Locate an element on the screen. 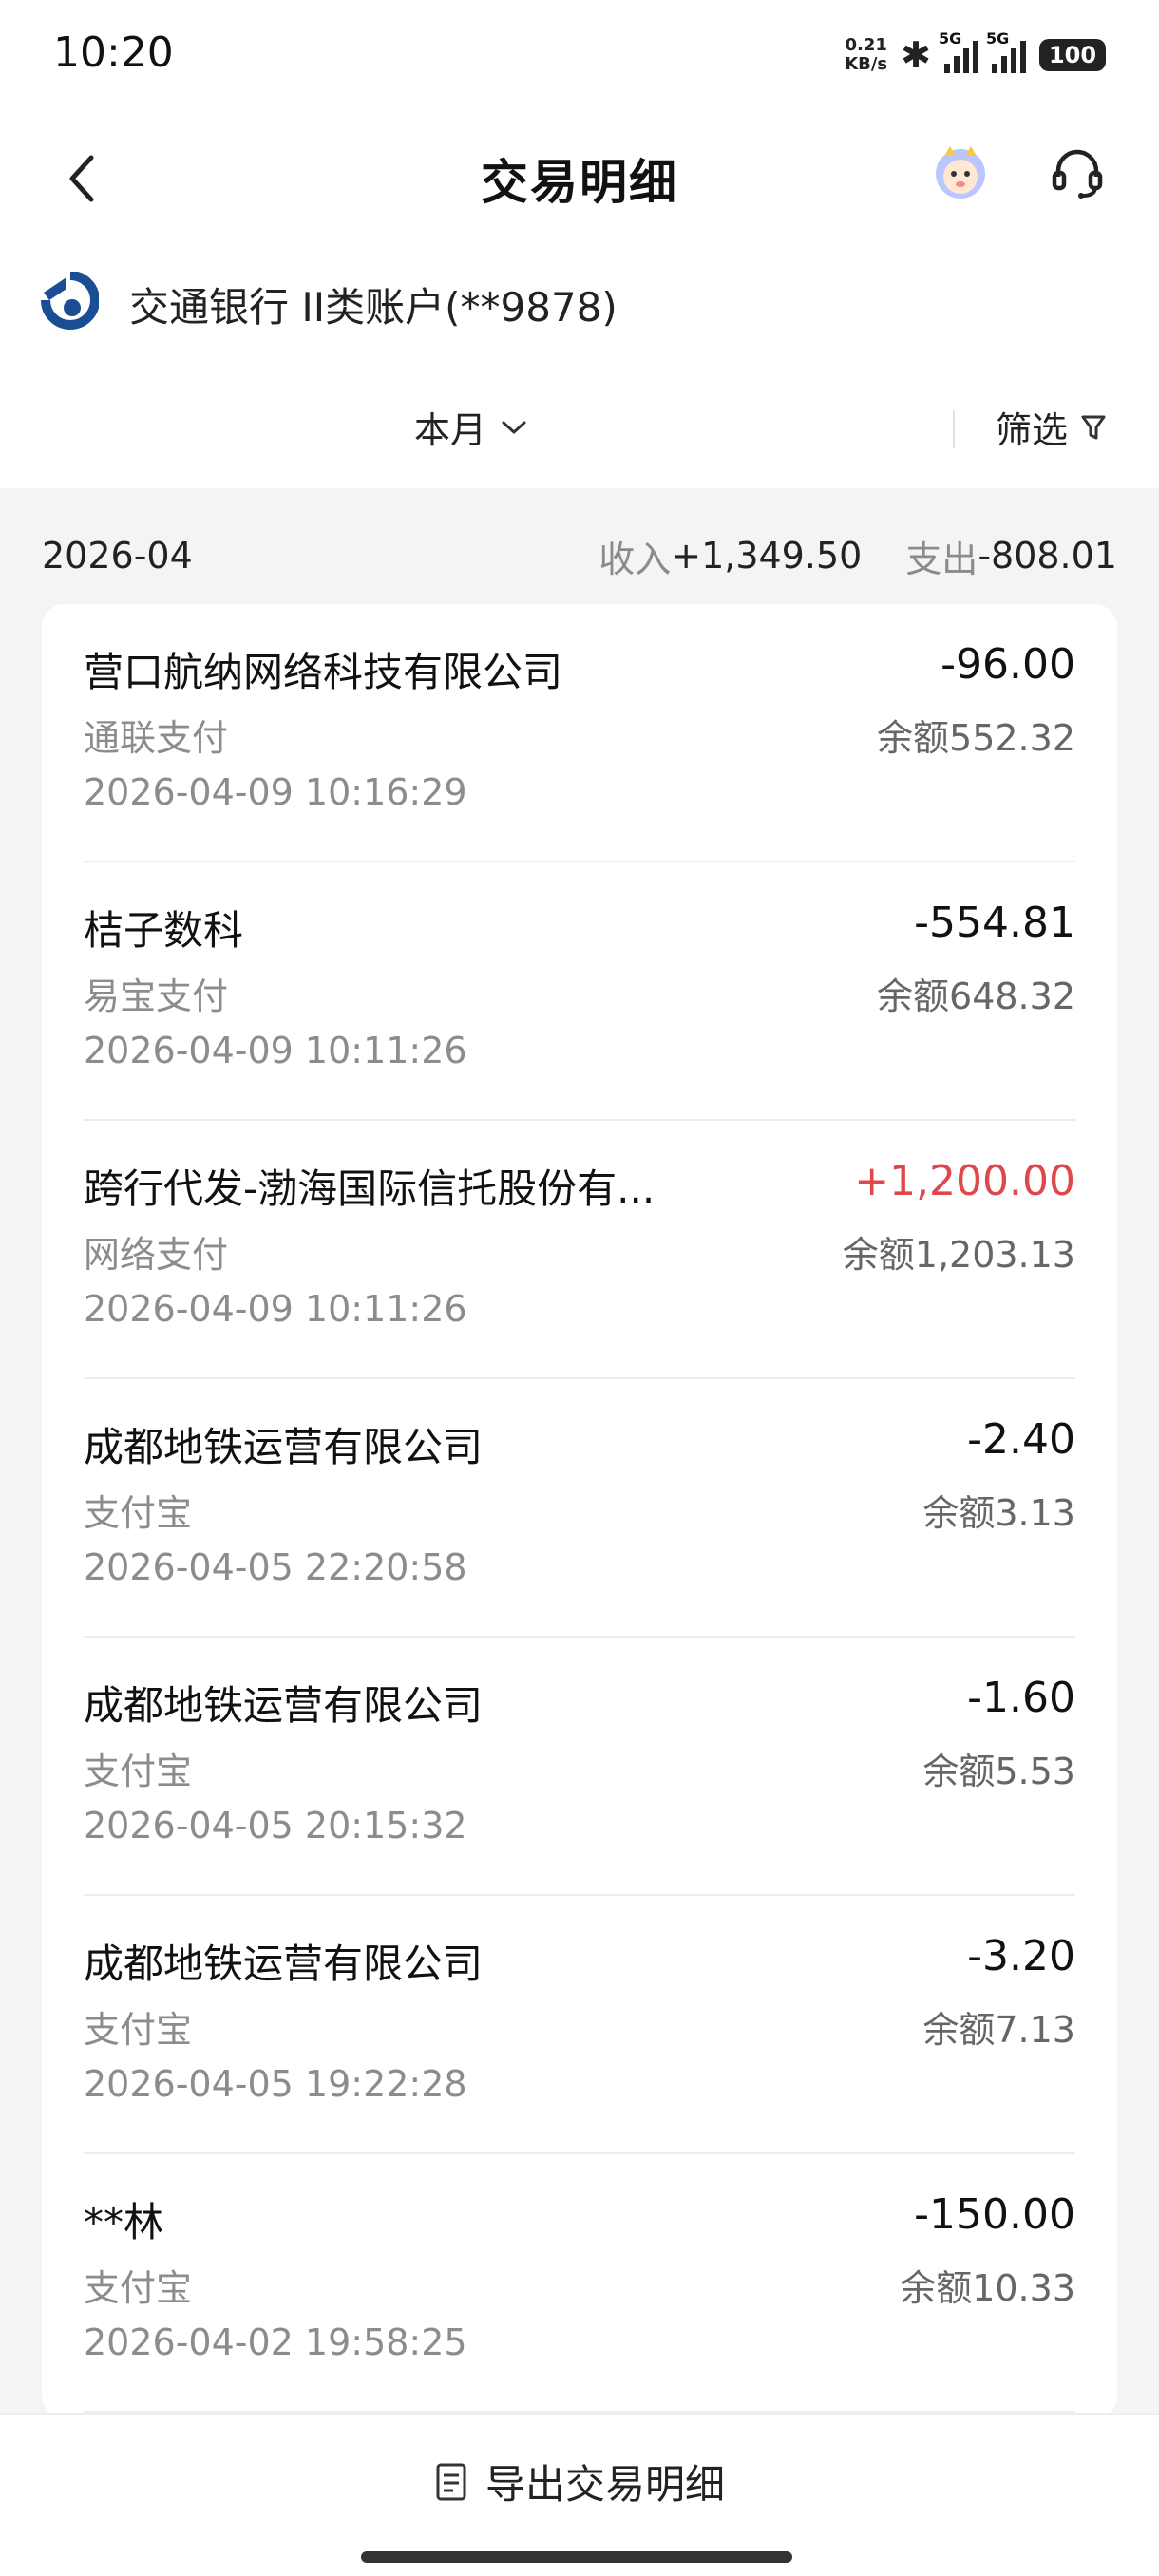  transaction-channel: 通联支付 is located at coordinates (156, 738).